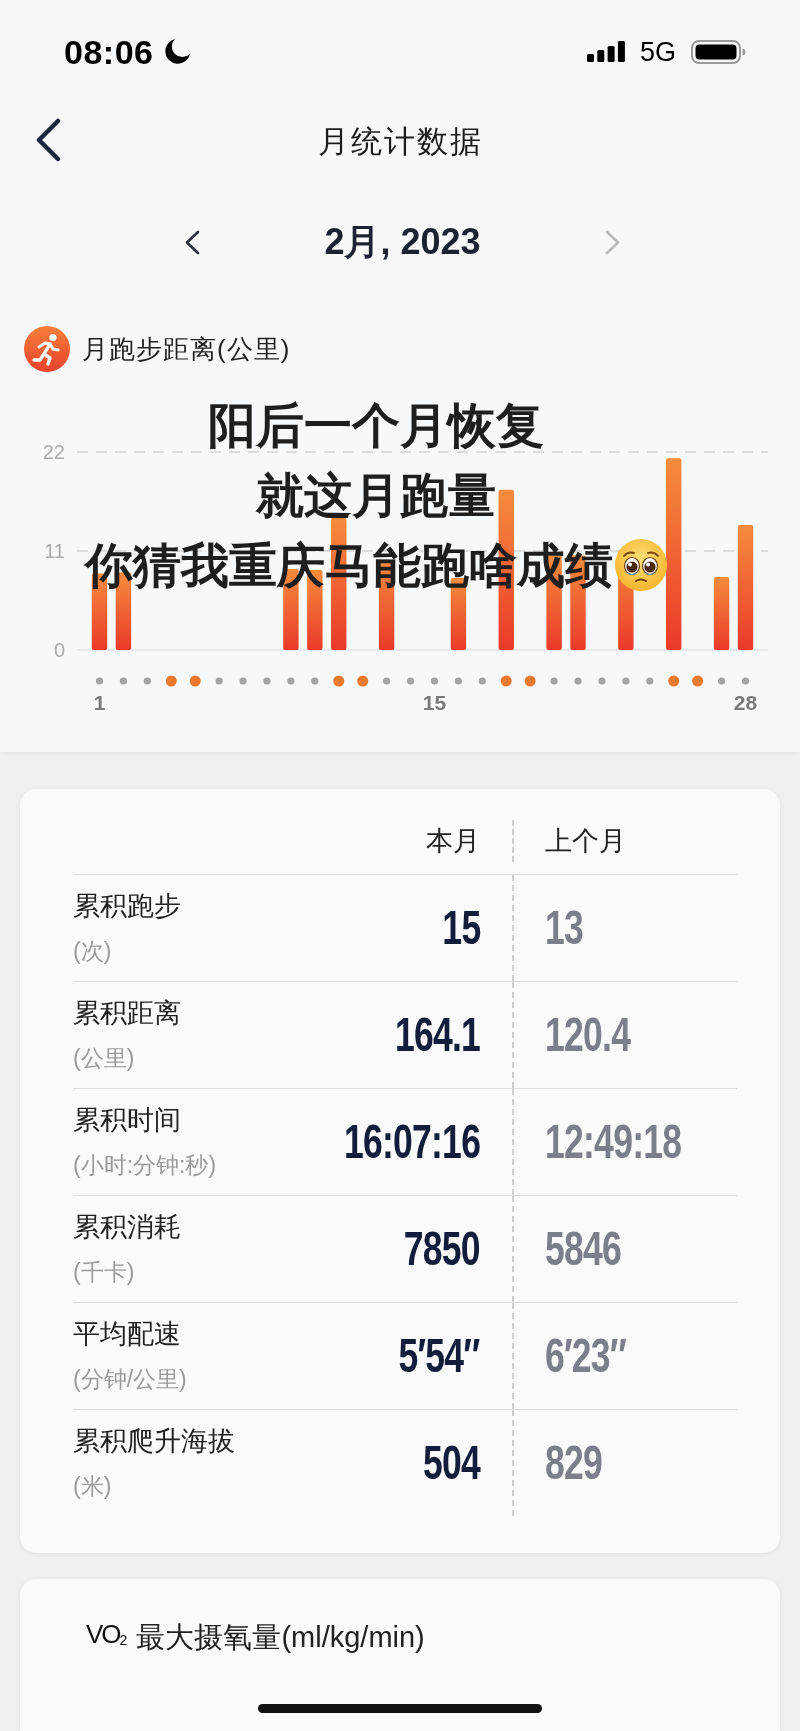  What do you see at coordinates (104, 1272) in the screenshot?
I see `stat-unit: (千卡)` at bounding box center [104, 1272].